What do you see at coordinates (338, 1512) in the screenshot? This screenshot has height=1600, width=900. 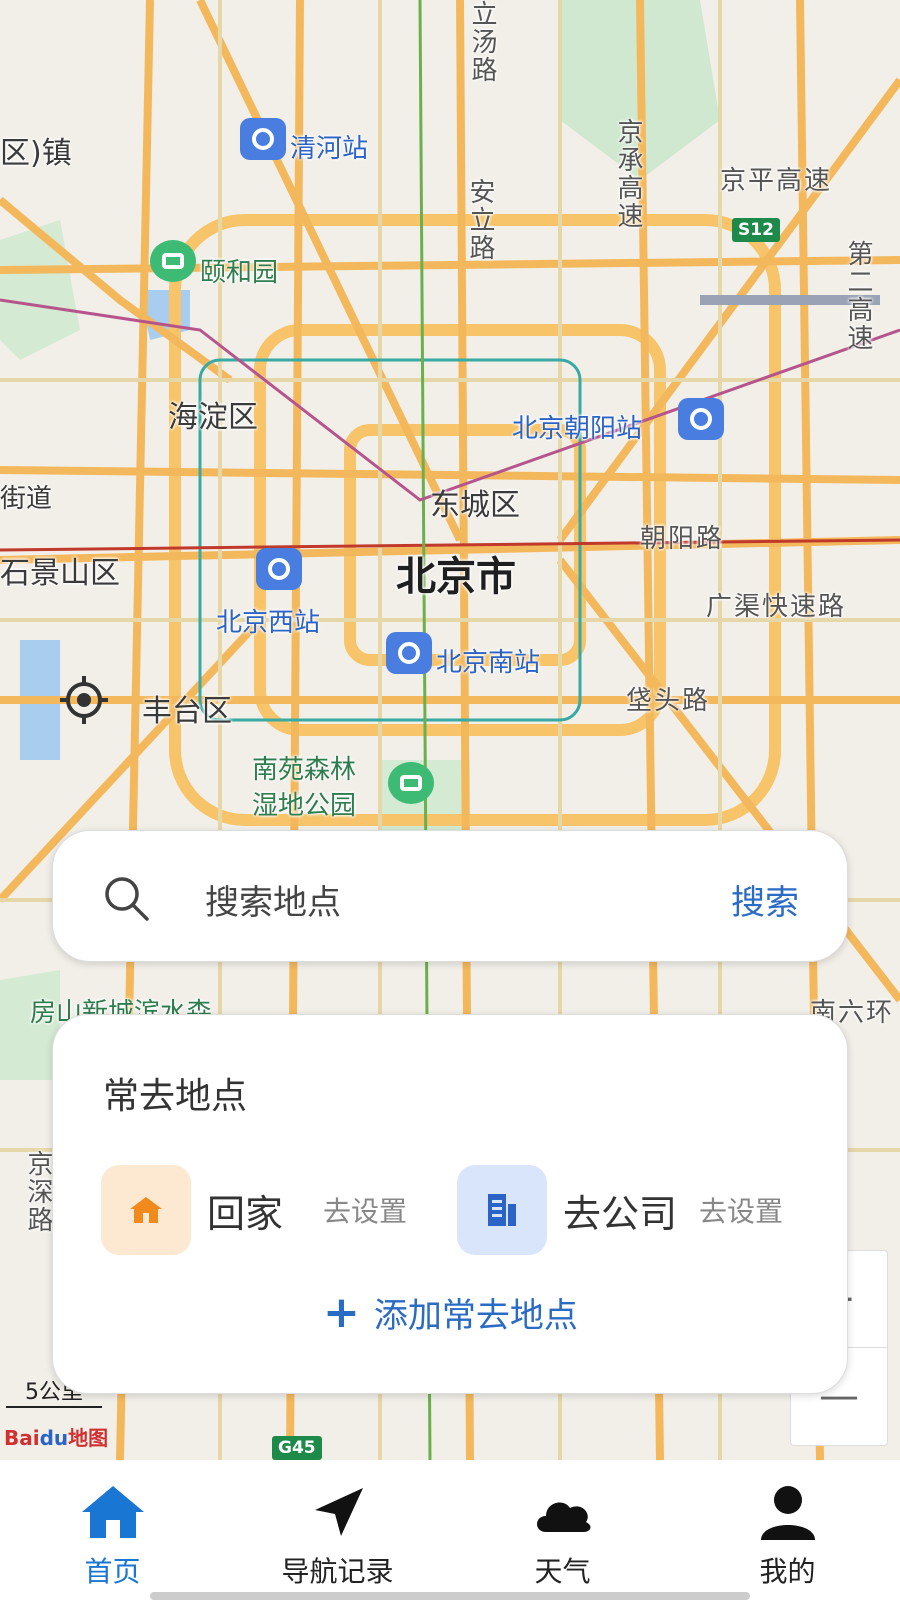 I see `navigation-arrow-icon` at bounding box center [338, 1512].